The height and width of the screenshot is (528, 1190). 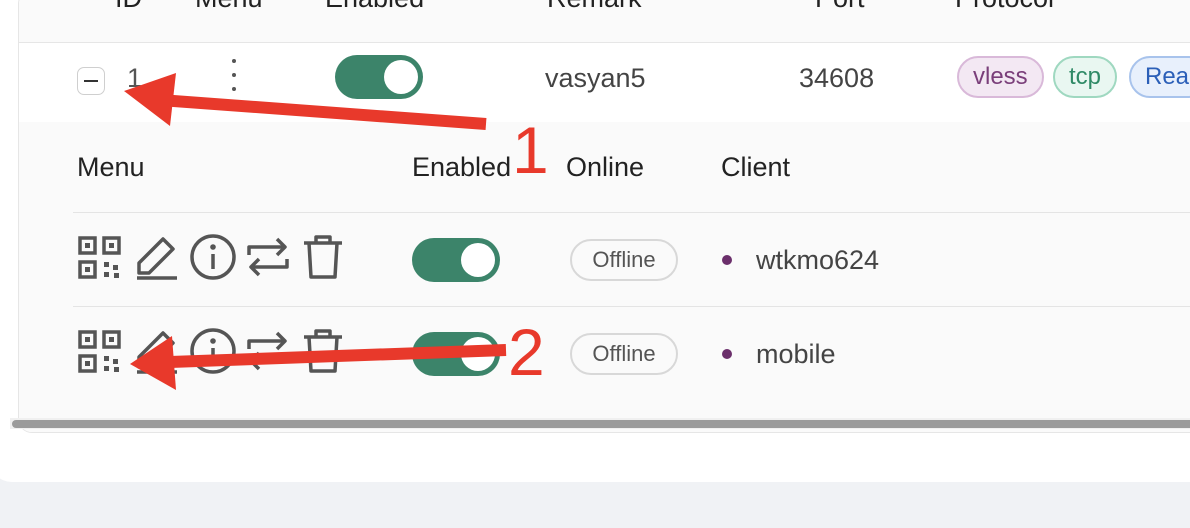 I want to click on annotation-label-2: 2, so click(x=526, y=352).